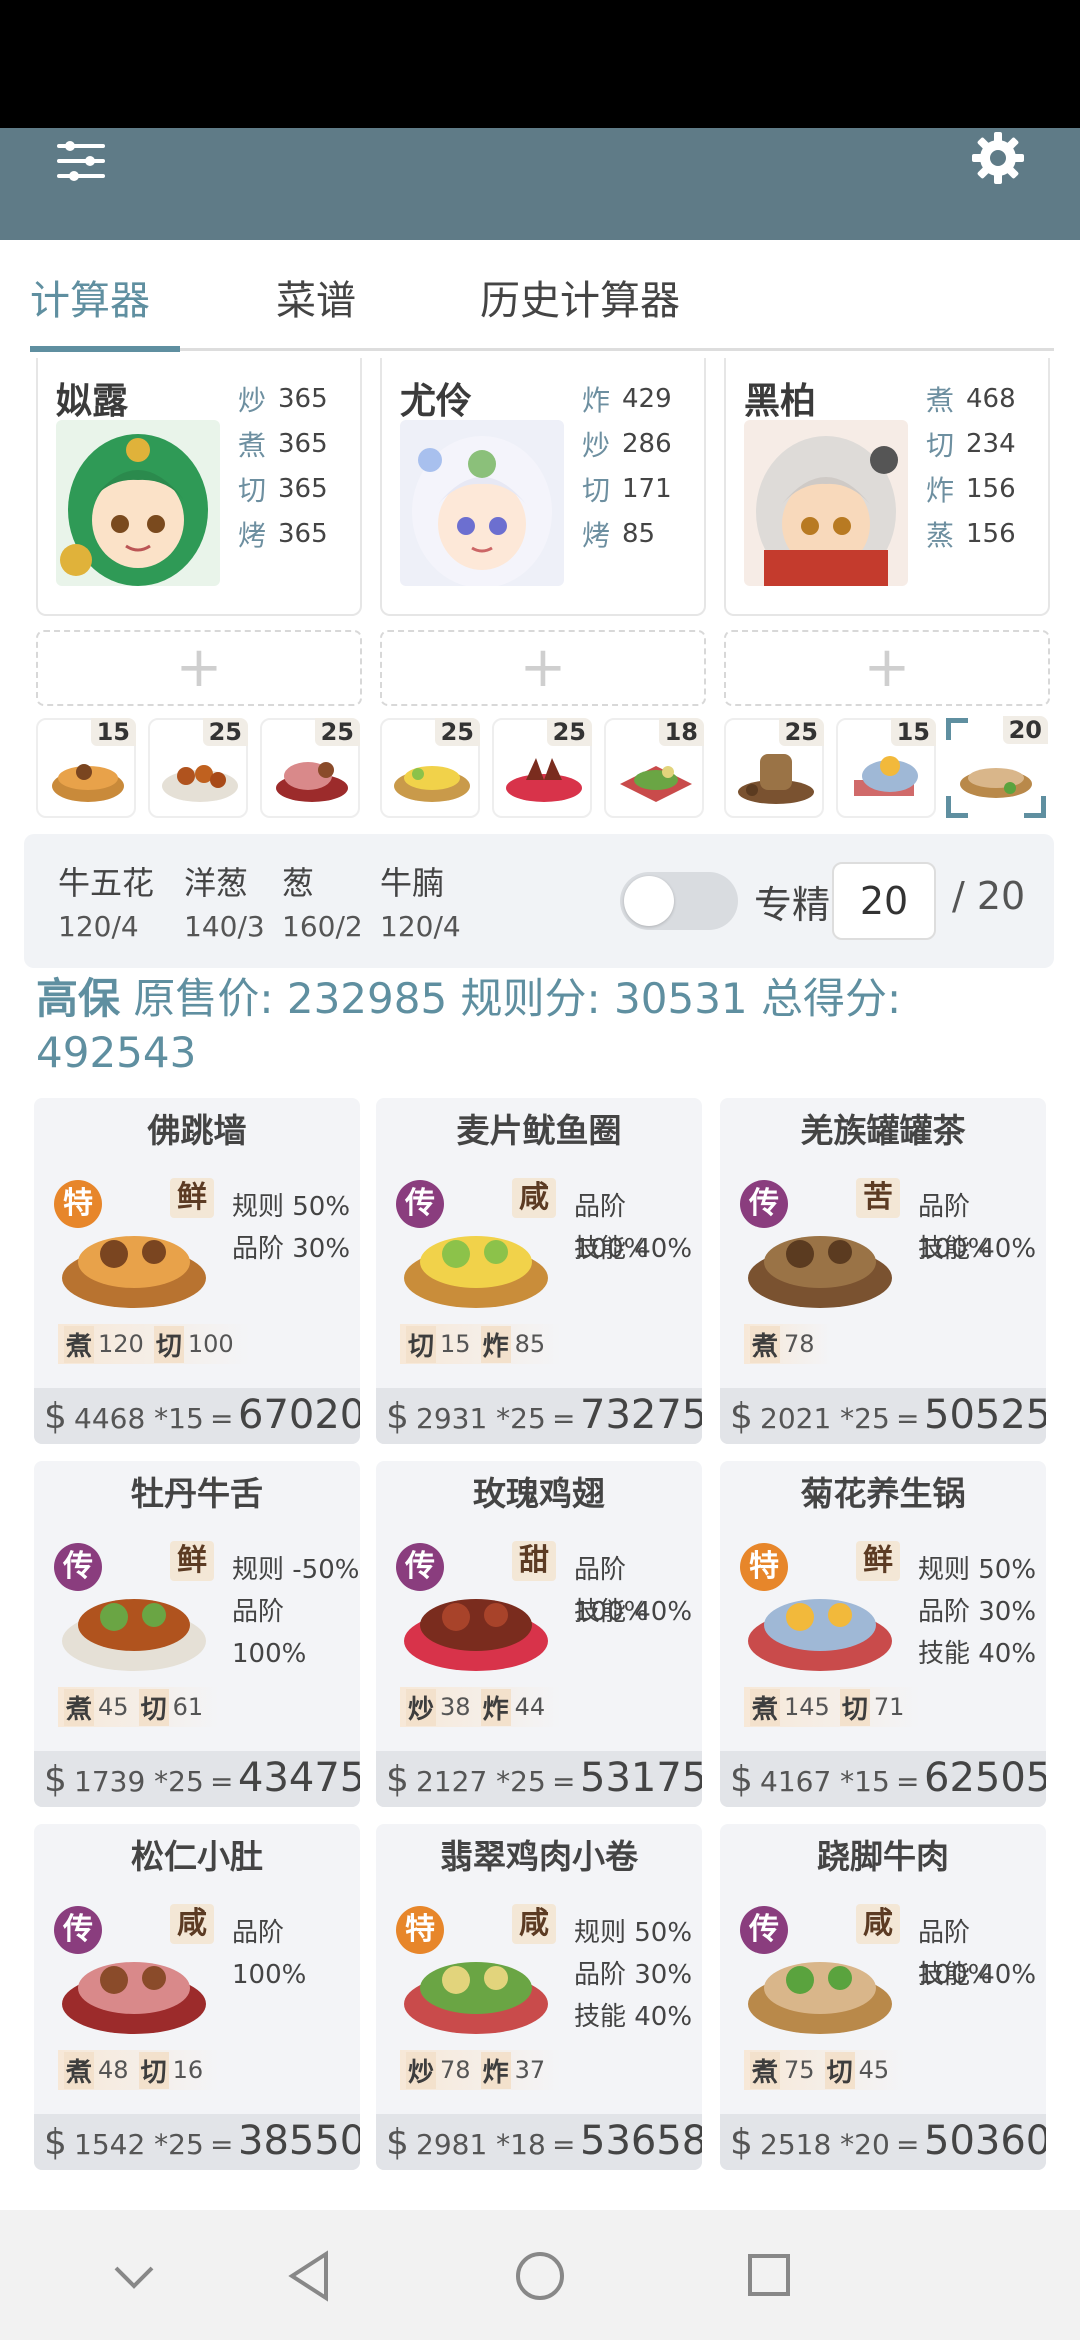  Describe the element at coordinates (940, 400) in the screenshot. I see `skill-type: 煮` at that location.